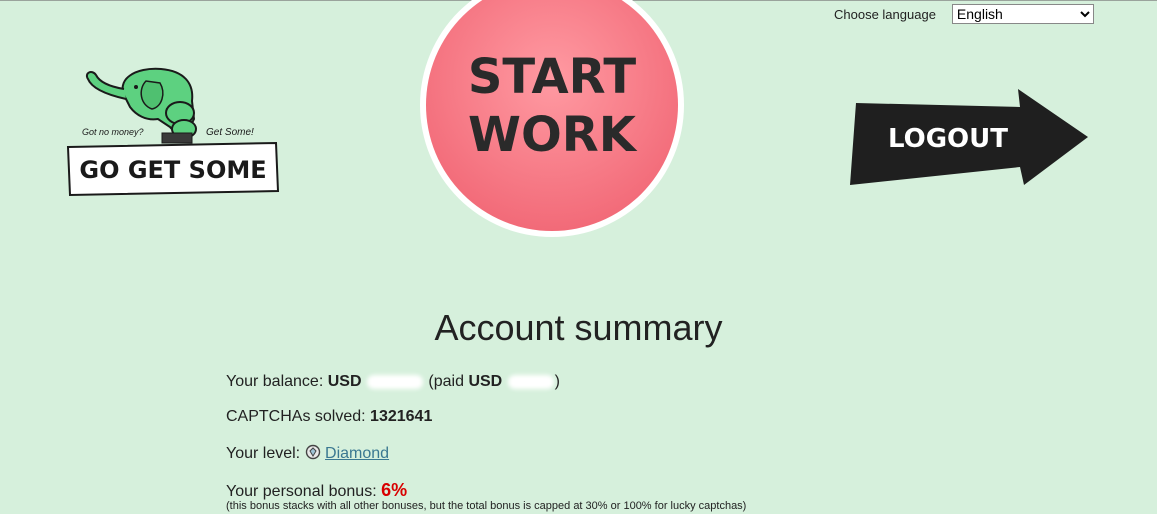 This screenshot has width=1157, height=514. Describe the element at coordinates (298, 416) in the screenshot. I see `captchas-label: CAPTCHAs solved:` at that location.